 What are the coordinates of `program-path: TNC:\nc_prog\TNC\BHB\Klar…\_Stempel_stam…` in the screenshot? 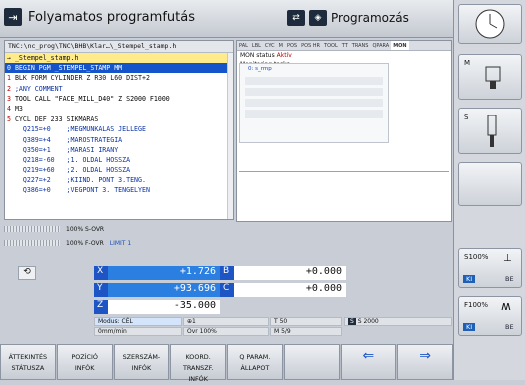 It's located at (119, 47).